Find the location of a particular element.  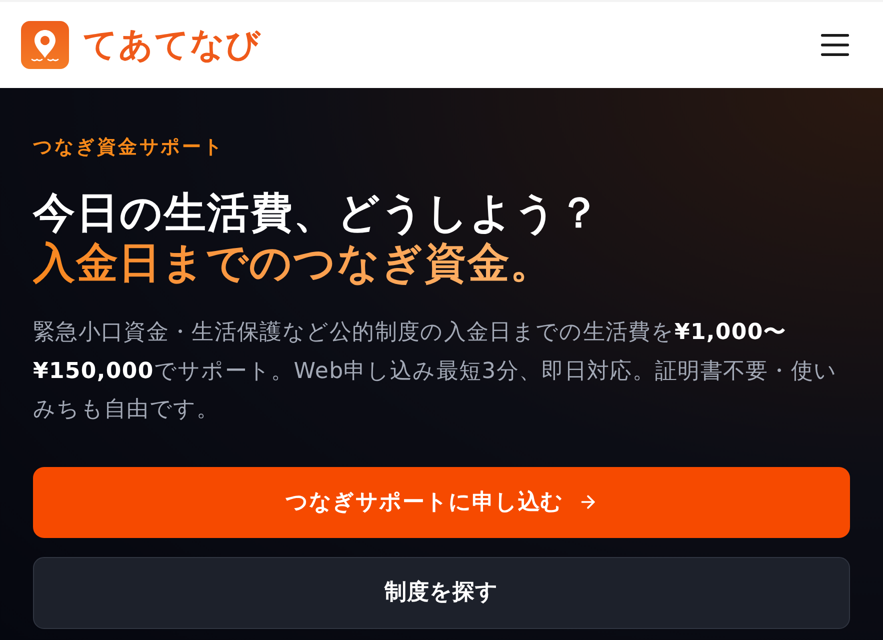

logo-text: てあてなび is located at coordinates (172, 45).